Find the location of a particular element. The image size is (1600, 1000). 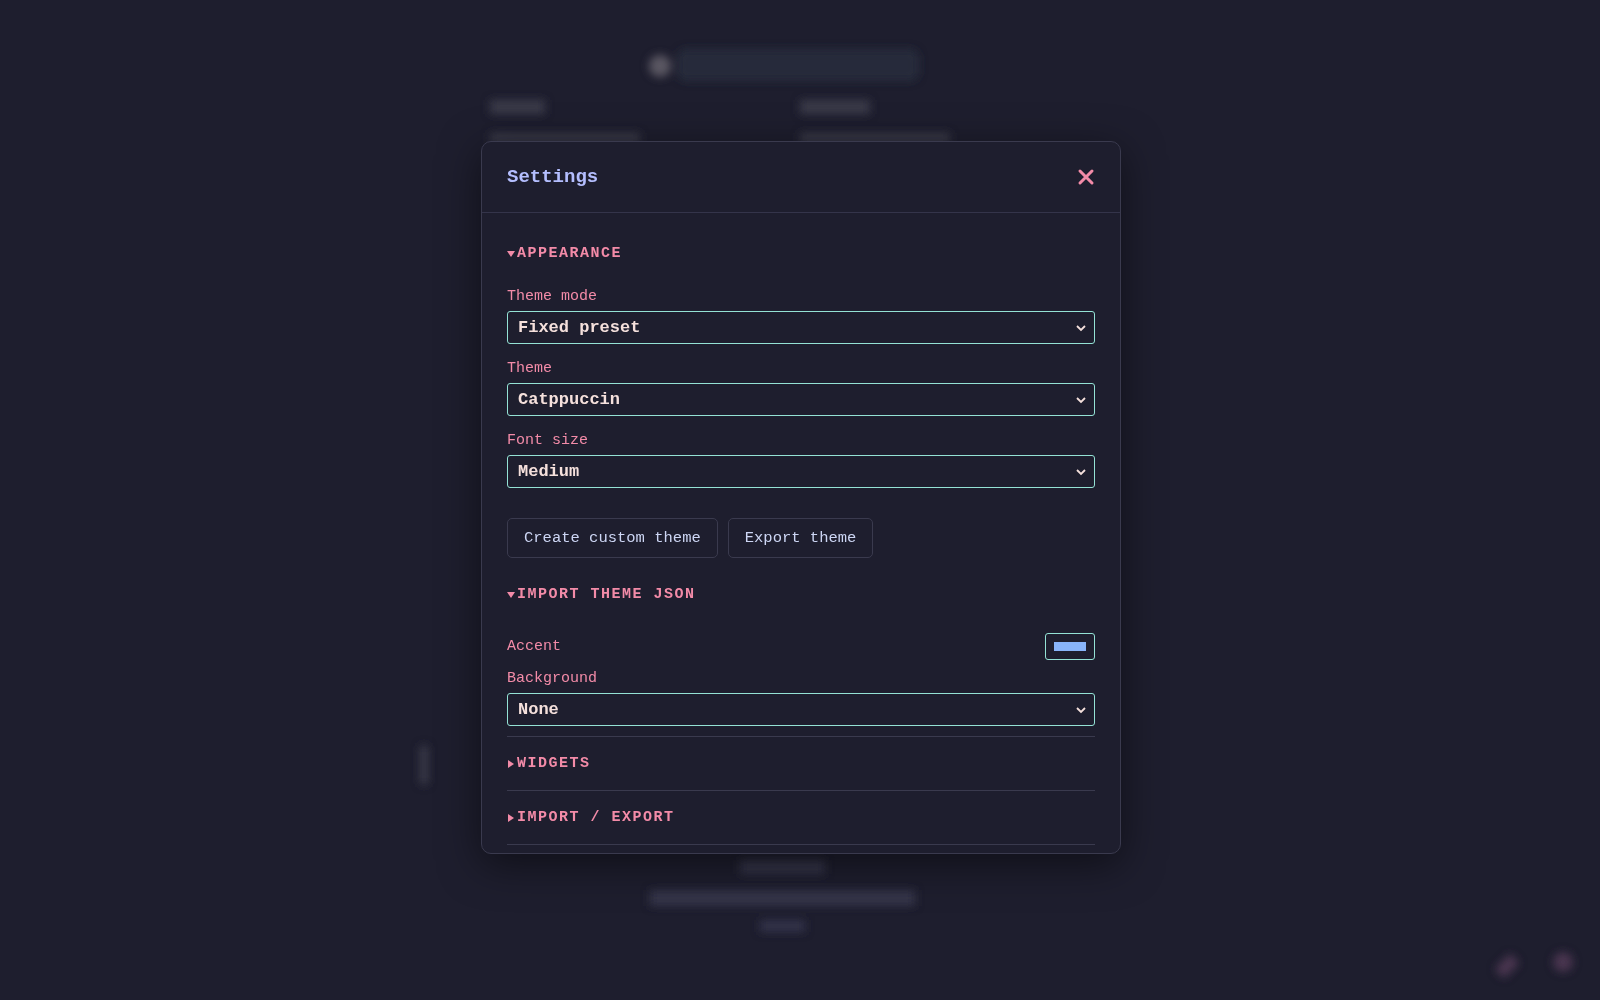

close-icon is located at coordinates (1086, 177).